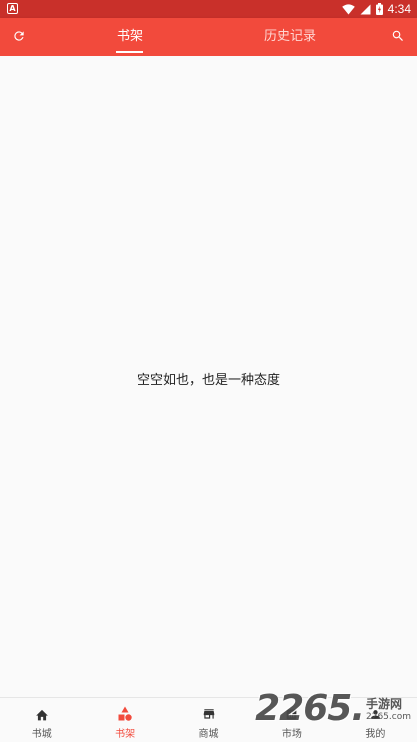 The image size is (417, 742). Describe the element at coordinates (208, 380) in the screenshot. I see `empty-state-message: 空空如也，也是一种态度` at that location.